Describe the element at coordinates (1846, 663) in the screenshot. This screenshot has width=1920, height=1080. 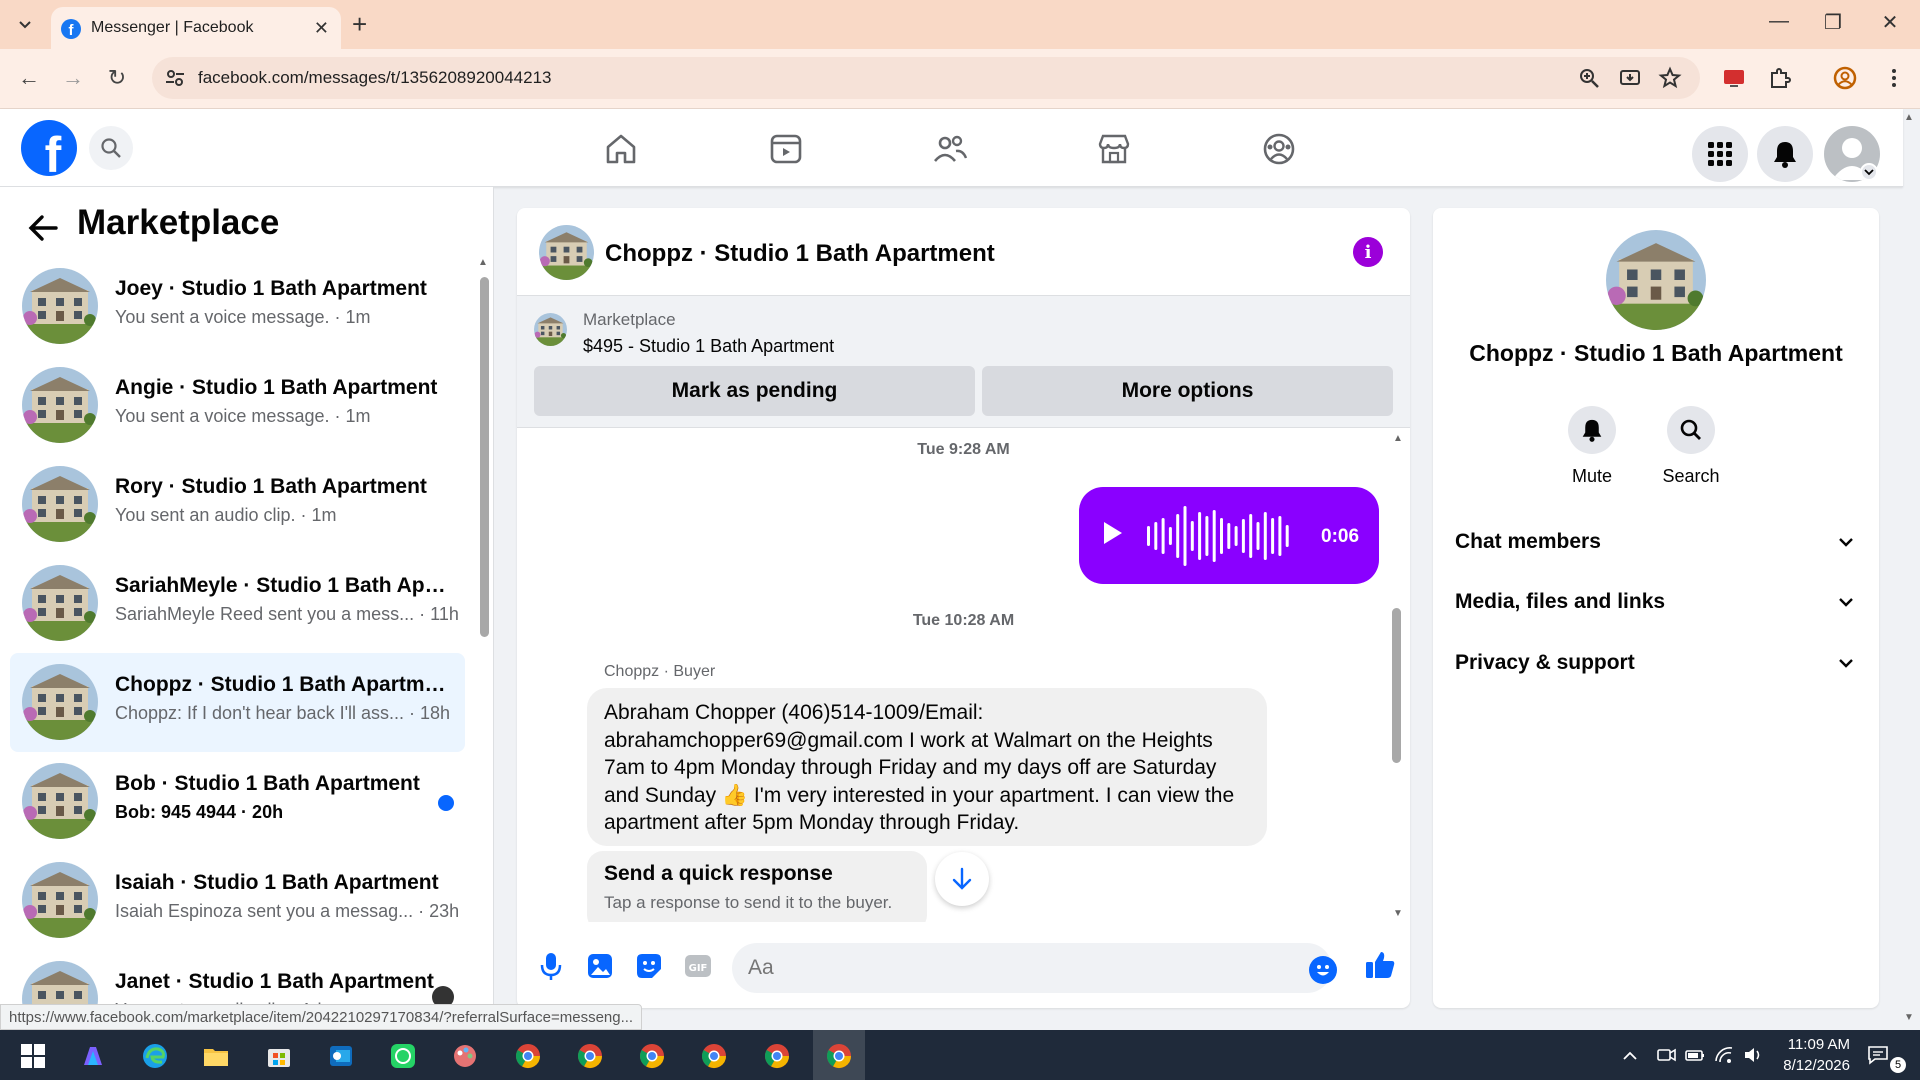
I see `chevron-down-icon` at that location.